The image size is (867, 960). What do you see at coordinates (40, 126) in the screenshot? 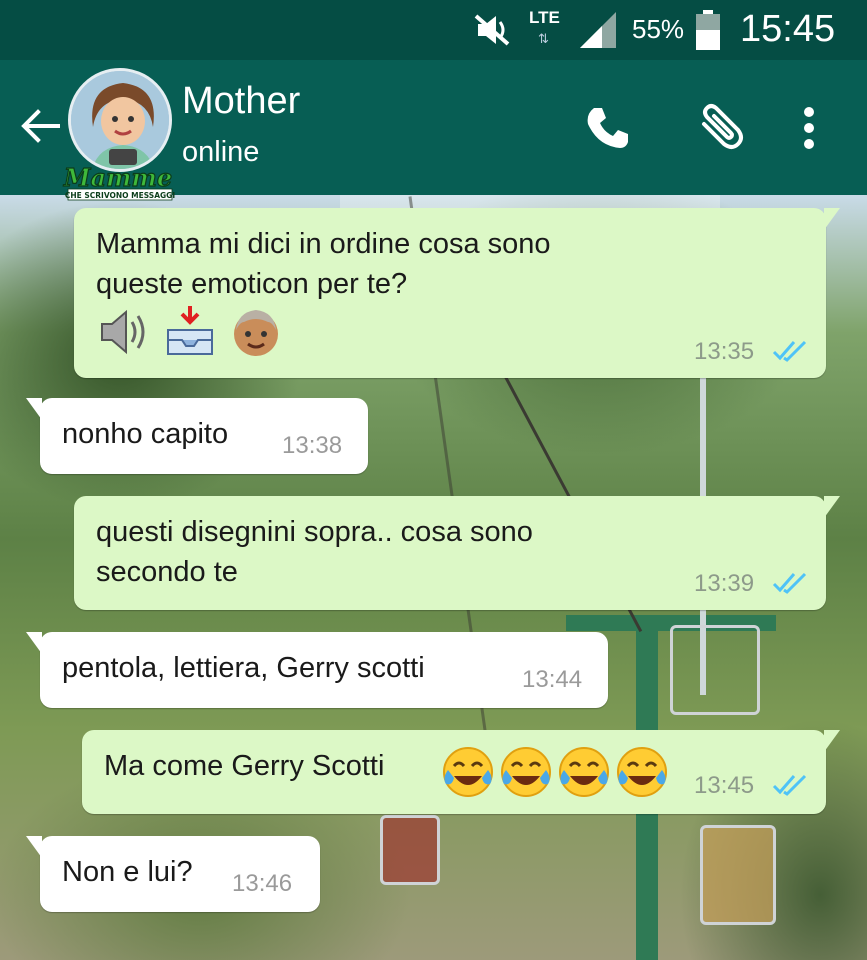
I see `back-arrow-icon` at bounding box center [40, 126].